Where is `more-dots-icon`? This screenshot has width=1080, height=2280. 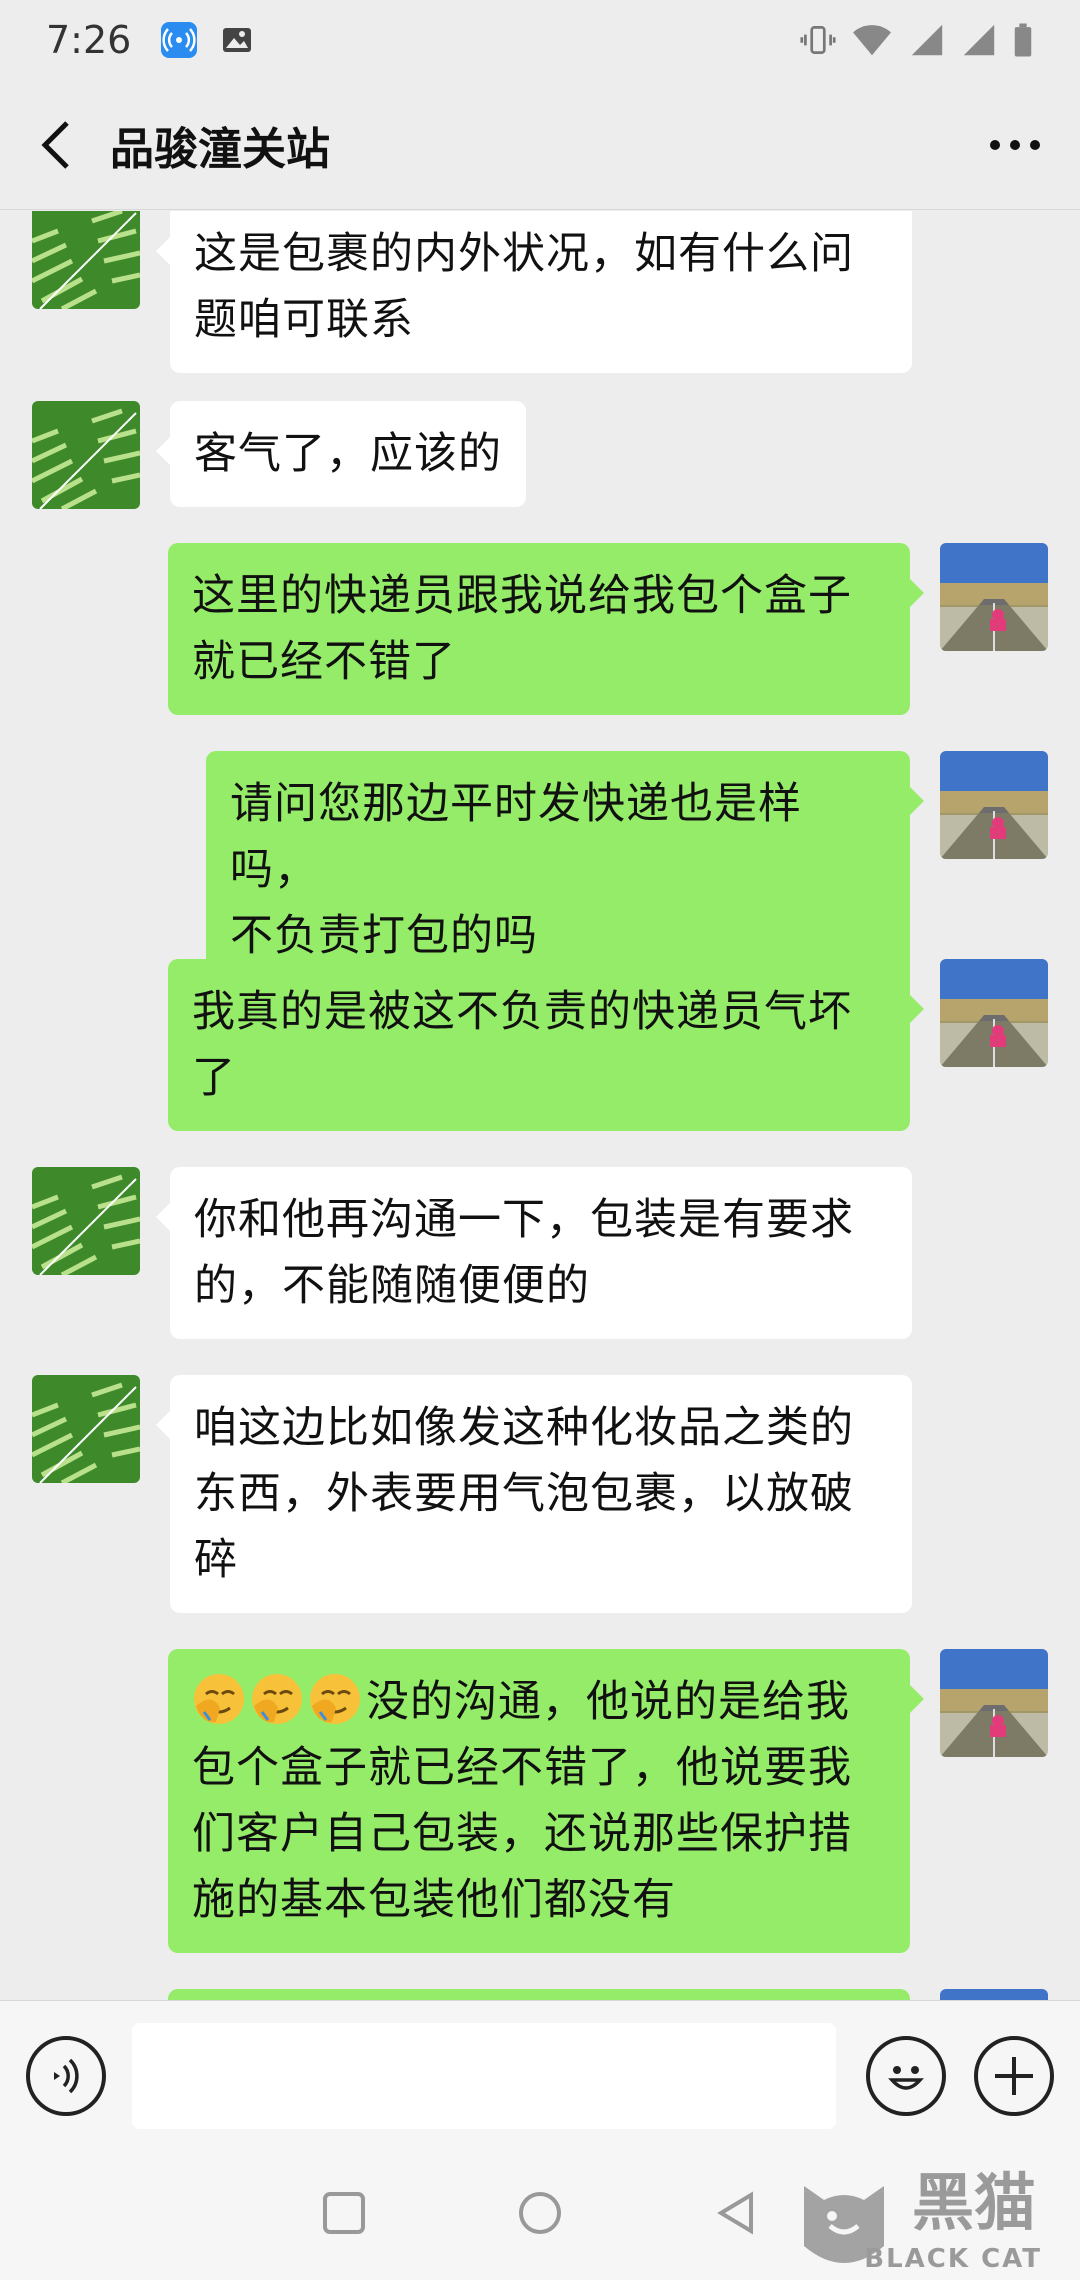
more-dots-icon is located at coordinates (1015, 144).